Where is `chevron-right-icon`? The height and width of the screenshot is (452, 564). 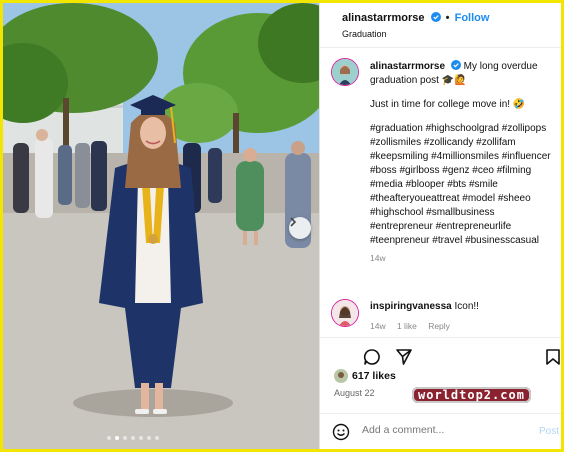 chevron-right-icon is located at coordinates (293, 222).